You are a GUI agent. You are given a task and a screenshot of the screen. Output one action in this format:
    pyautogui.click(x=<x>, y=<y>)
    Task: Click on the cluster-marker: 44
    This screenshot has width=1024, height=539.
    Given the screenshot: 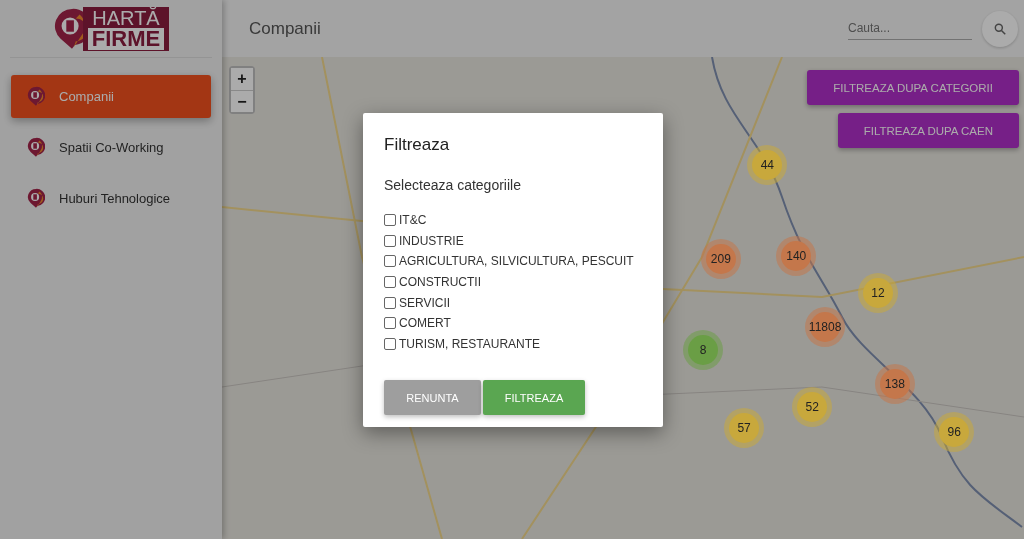 What is the action you would take?
    pyautogui.click(x=767, y=164)
    